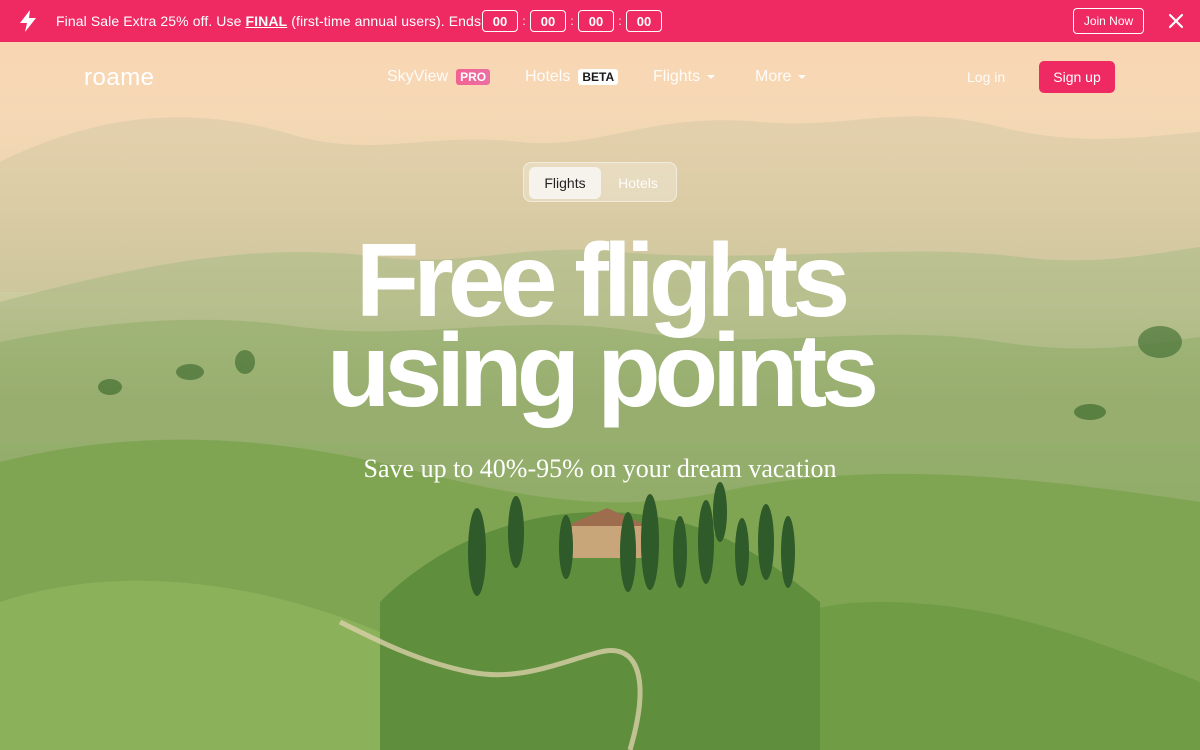  I want to click on close-icon, so click(1176, 21).